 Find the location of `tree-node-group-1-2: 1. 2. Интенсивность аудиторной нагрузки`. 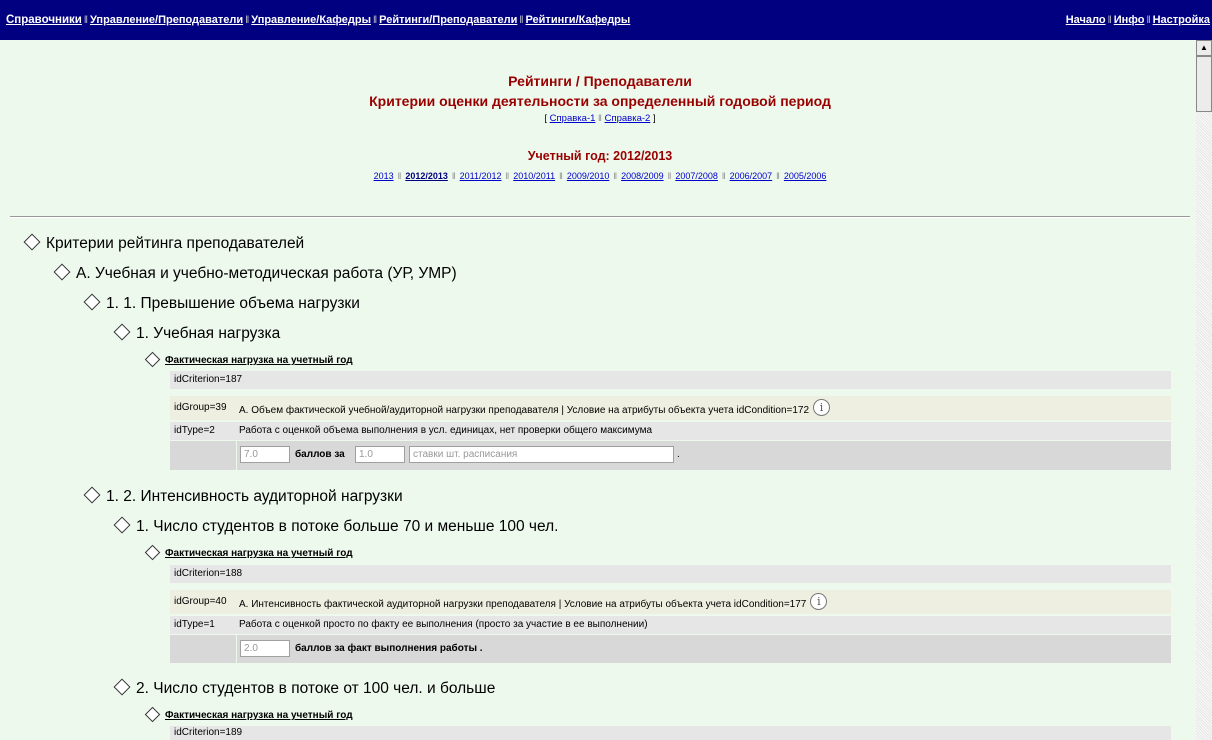

tree-node-group-1-2: 1. 2. Интенсивность аудиторной нагрузки is located at coordinates (243, 496).